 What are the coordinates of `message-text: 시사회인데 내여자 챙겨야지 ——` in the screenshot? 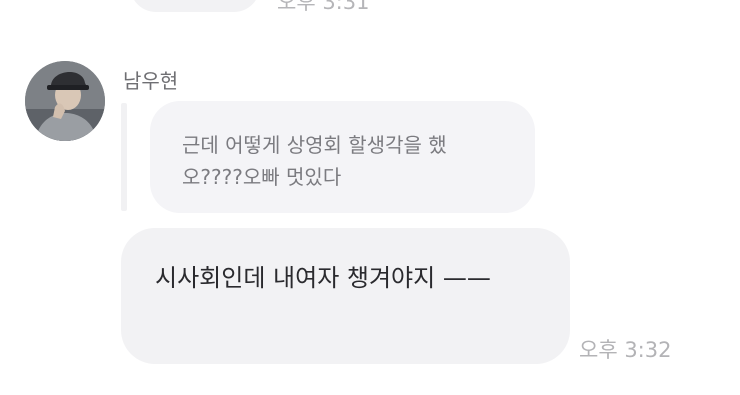 It's located at (323, 278).